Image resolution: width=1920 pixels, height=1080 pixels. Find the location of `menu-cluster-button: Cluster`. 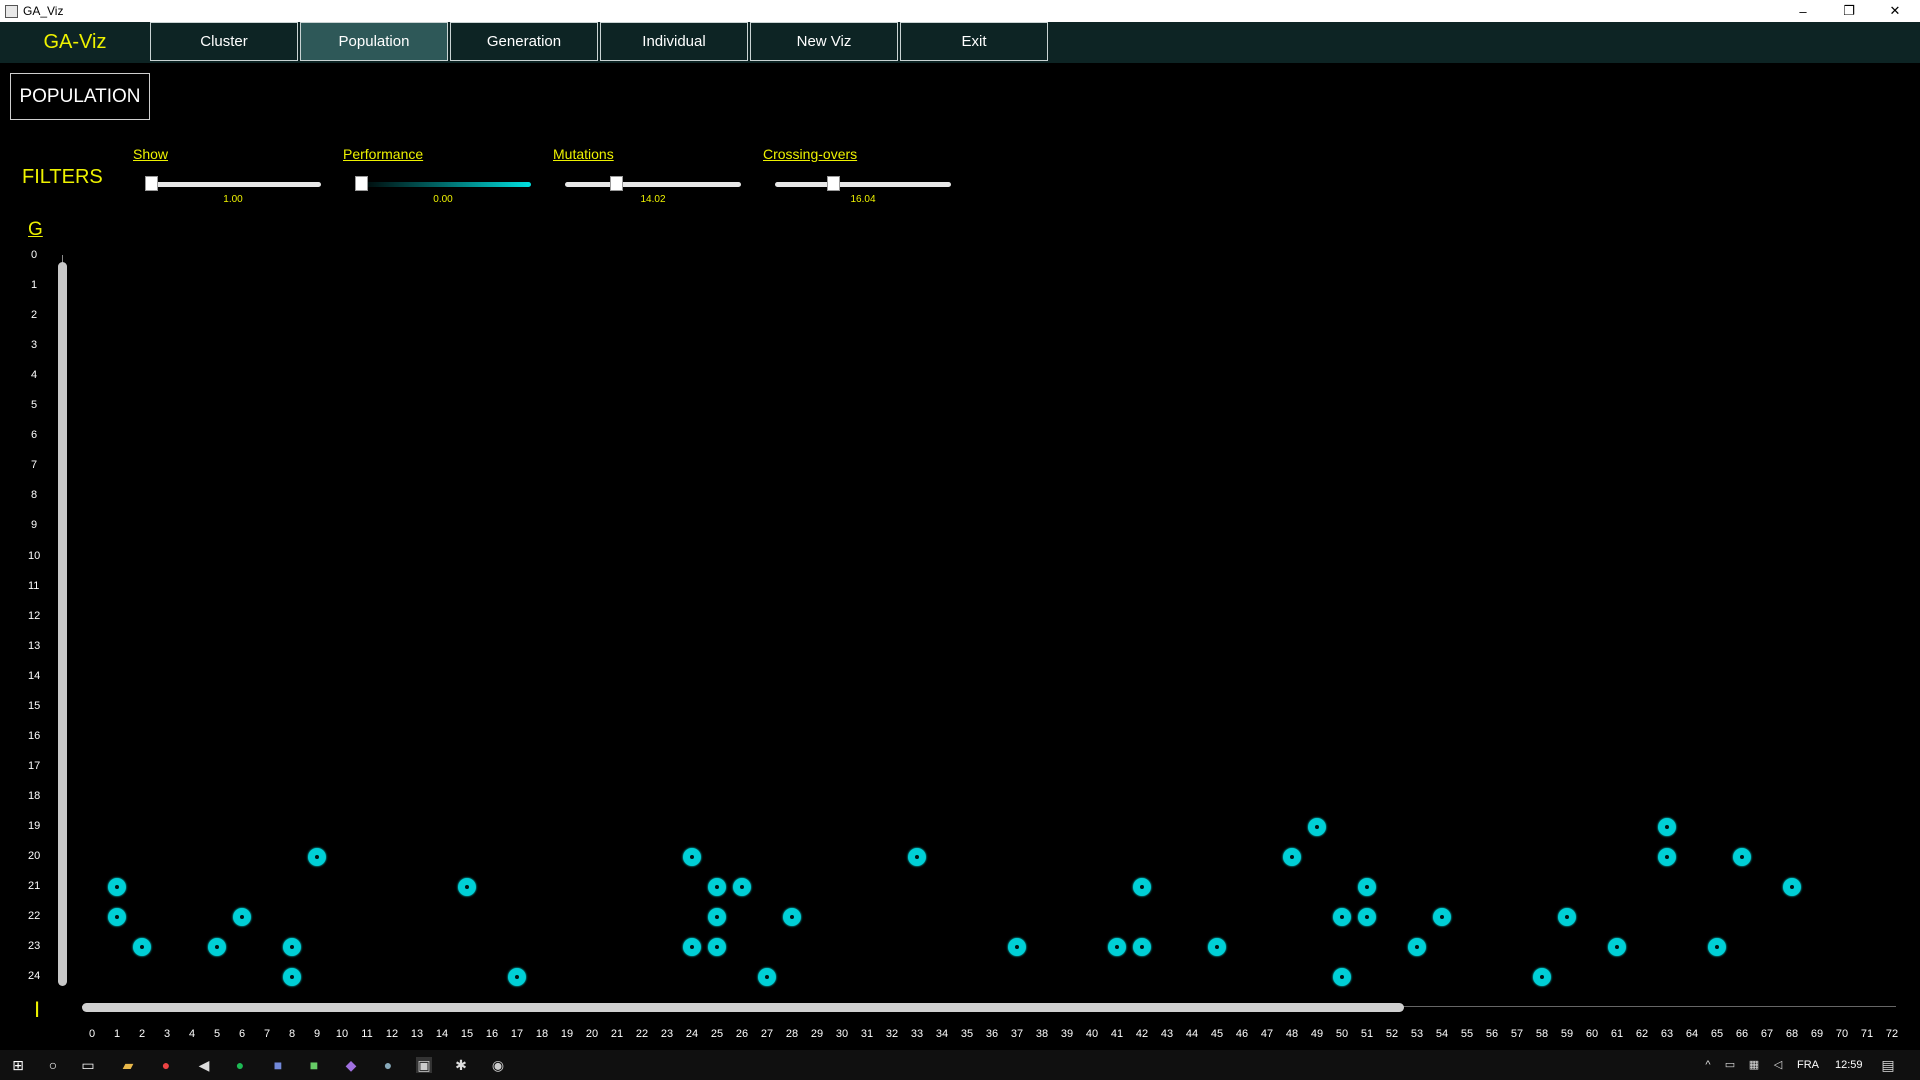

menu-cluster-button: Cluster is located at coordinates (224, 41).